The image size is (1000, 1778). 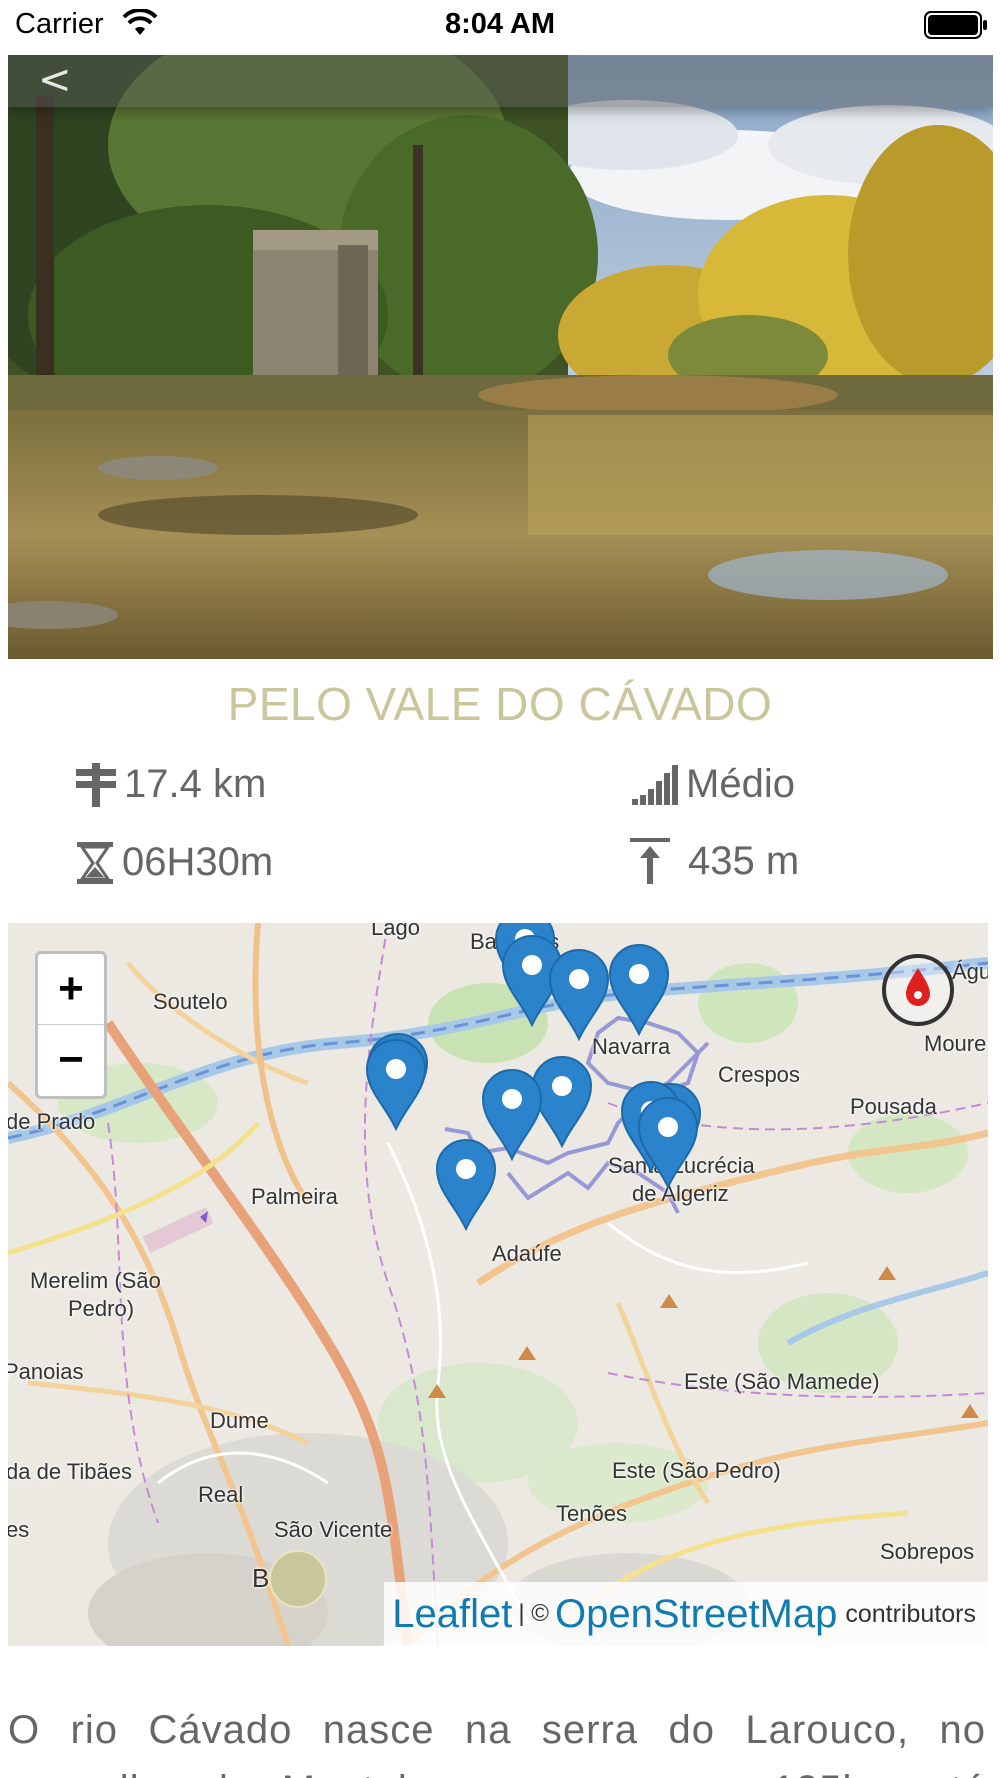 What do you see at coordinates (71, 989) in the screenshot?
I see `zoom-in-button: +` at bounding box center [71, 989].